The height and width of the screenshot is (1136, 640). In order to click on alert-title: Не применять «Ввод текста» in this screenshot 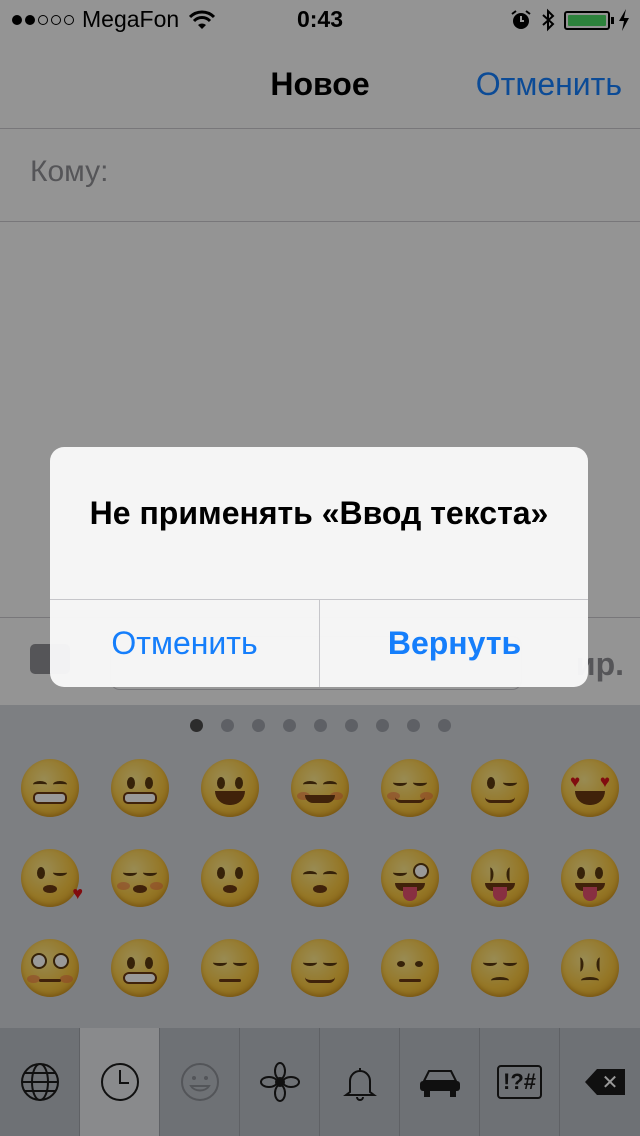, I will do `click(319, 513)`.